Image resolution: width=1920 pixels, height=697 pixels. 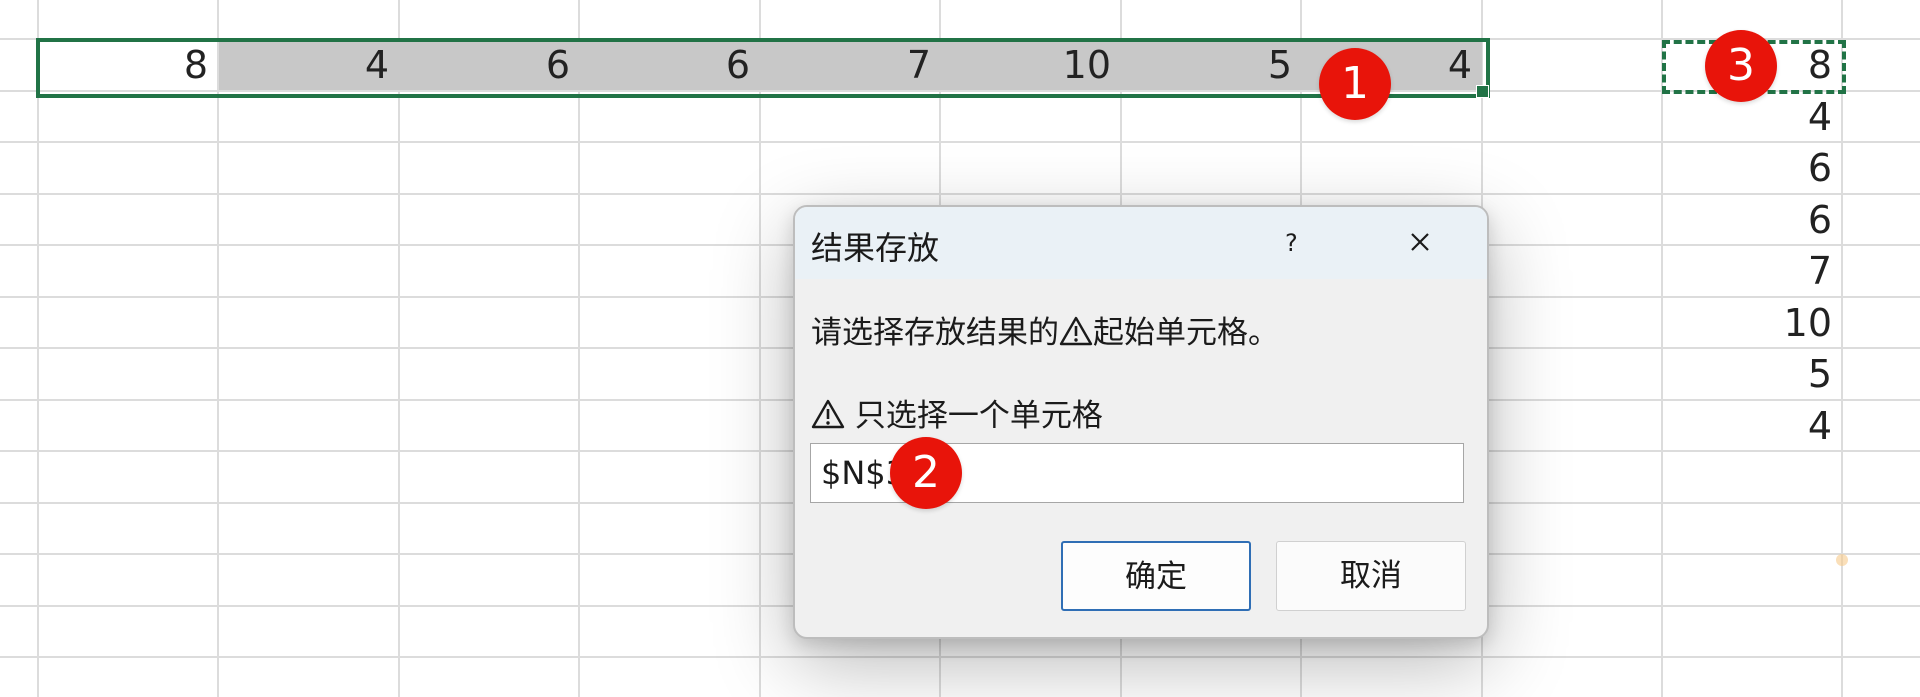 What do you see at coordinates (763, 68) in the screenshot?
I see `selection-range-border` at bounding box center [763, 68].